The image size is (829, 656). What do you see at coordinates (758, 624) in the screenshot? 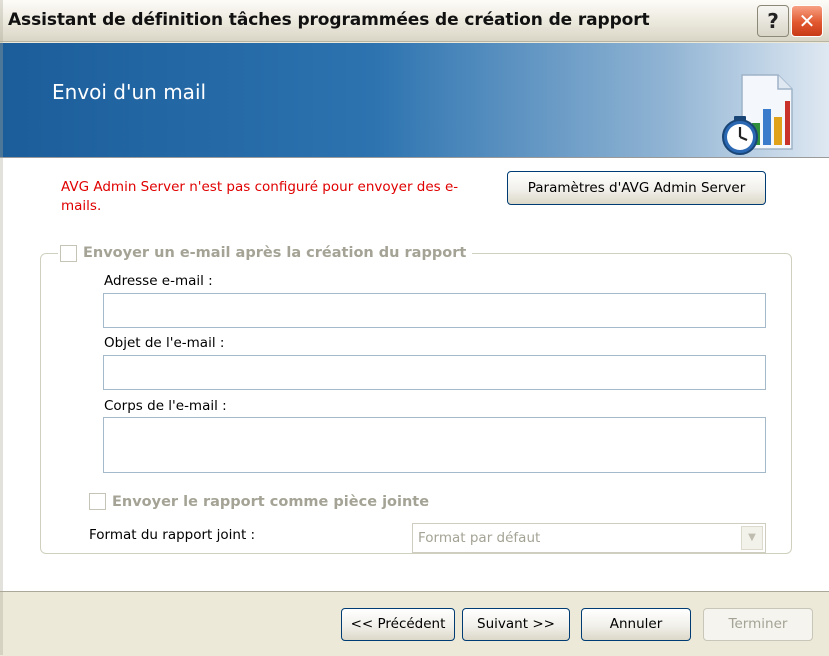
I see `finish-button: Terminer` at bounding box center [758, 624].